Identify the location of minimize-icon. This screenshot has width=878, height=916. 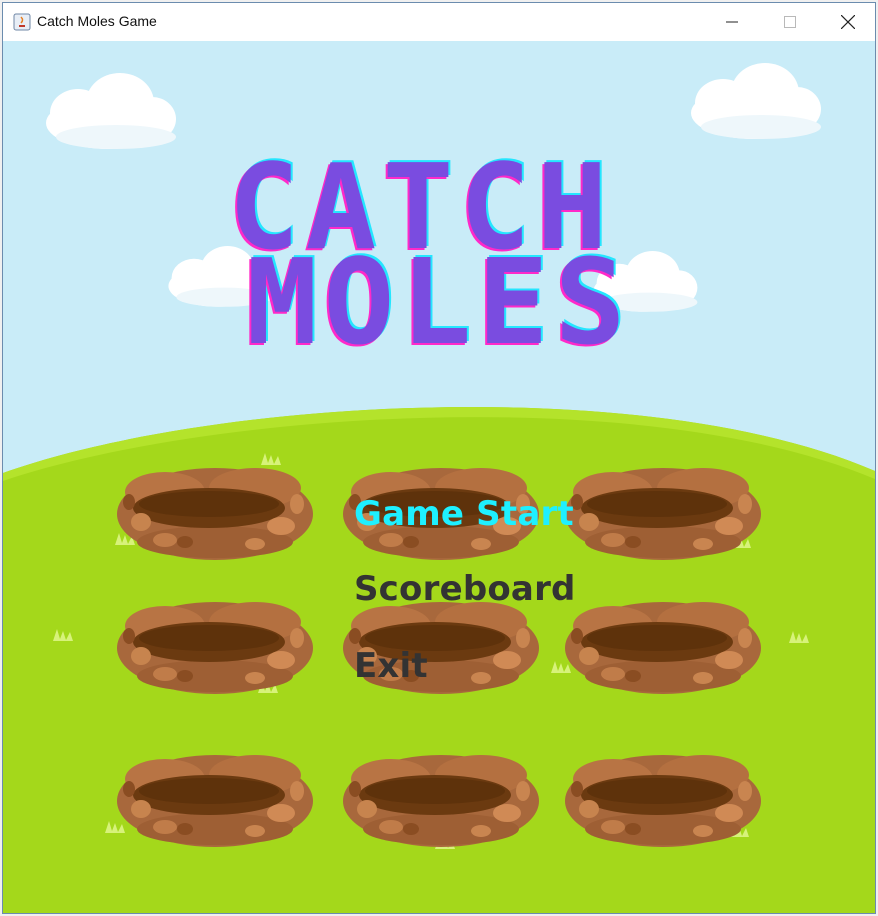
(732, 22).